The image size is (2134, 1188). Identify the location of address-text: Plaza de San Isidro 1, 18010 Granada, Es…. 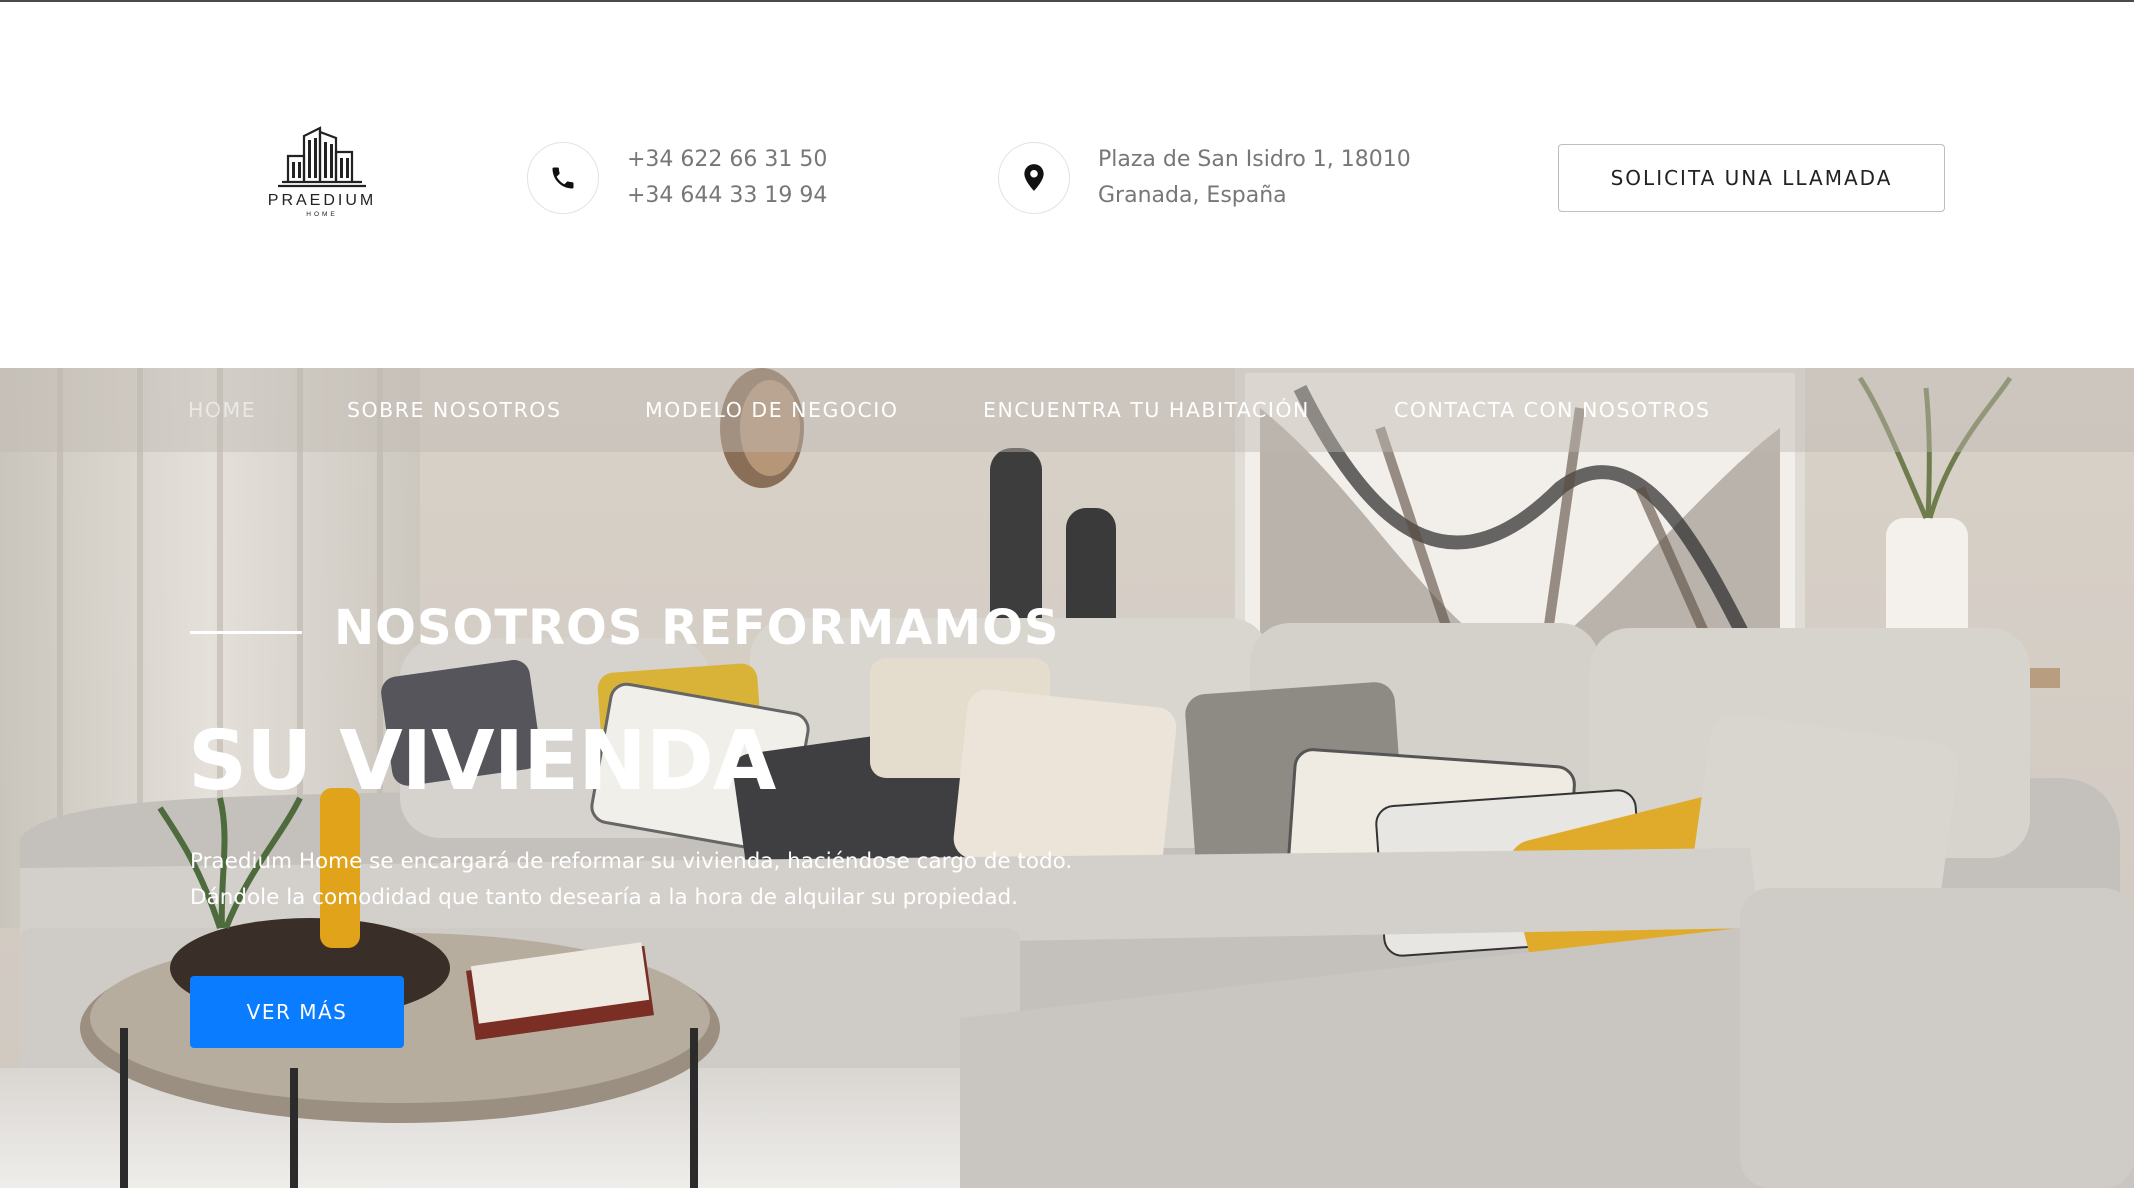
(1254, 178).